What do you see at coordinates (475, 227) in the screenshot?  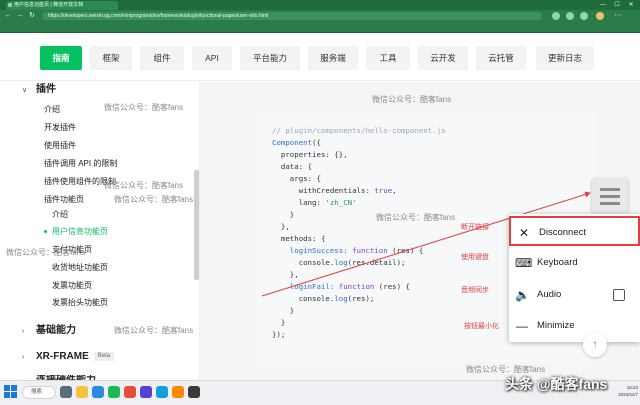 I see `annotation-disconnect: 断开链接` at bounding box center [475, 227].